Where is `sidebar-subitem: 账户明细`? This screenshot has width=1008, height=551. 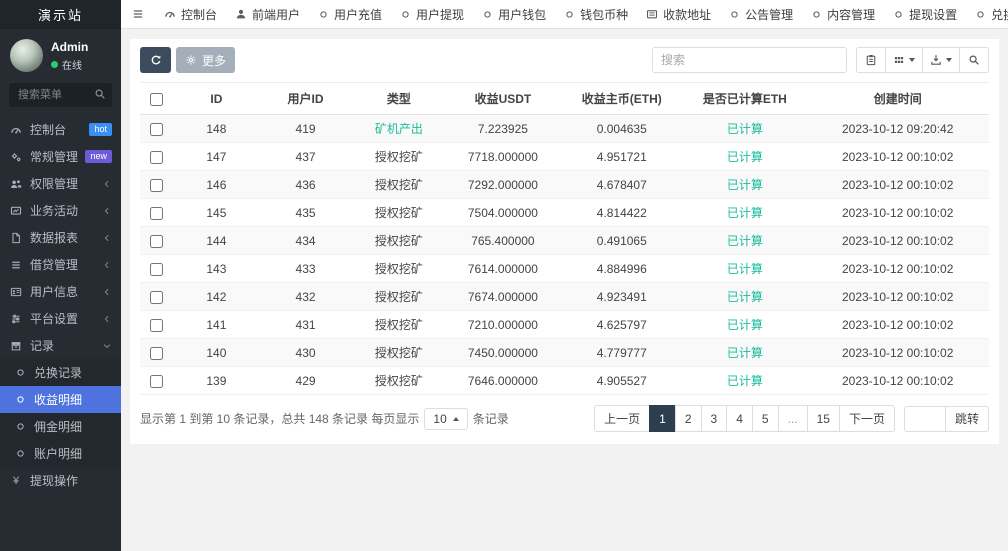 sidebar-subitem: 账户明细 is located at coordinates (60, 453).